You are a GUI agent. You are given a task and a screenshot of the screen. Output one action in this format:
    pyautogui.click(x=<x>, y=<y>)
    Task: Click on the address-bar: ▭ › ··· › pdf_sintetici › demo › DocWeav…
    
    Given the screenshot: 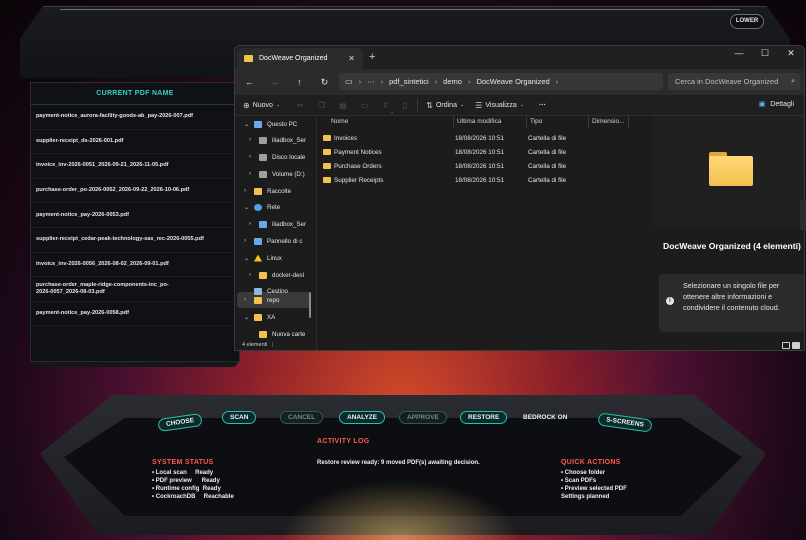 What is the action you would take?
    pyautogui.click(x=501, y=81)
    